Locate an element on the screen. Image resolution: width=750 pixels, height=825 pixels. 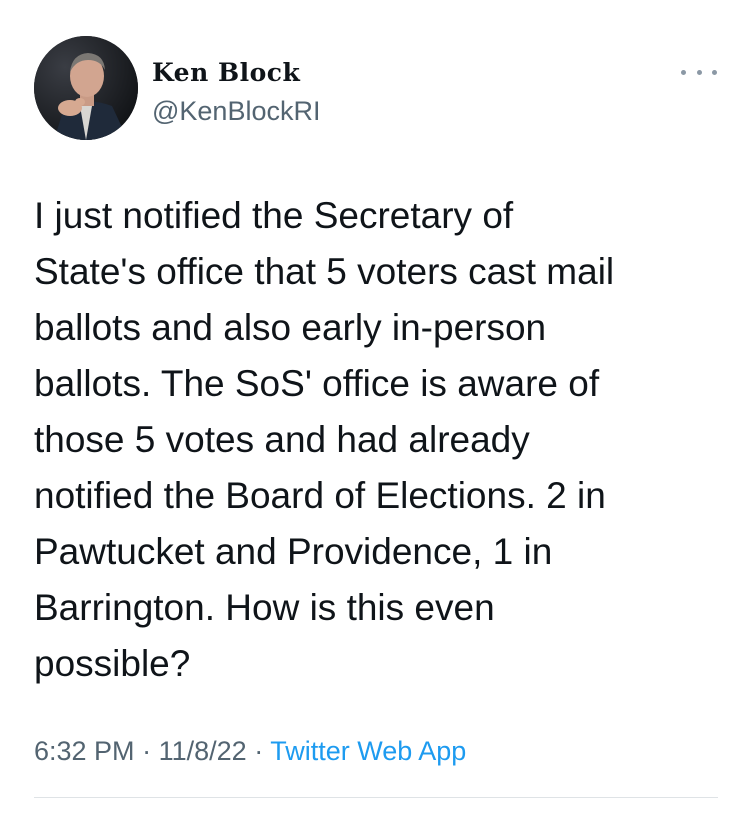
tweet-source-link: Twitter Web App is located at coordinates (368, 751).